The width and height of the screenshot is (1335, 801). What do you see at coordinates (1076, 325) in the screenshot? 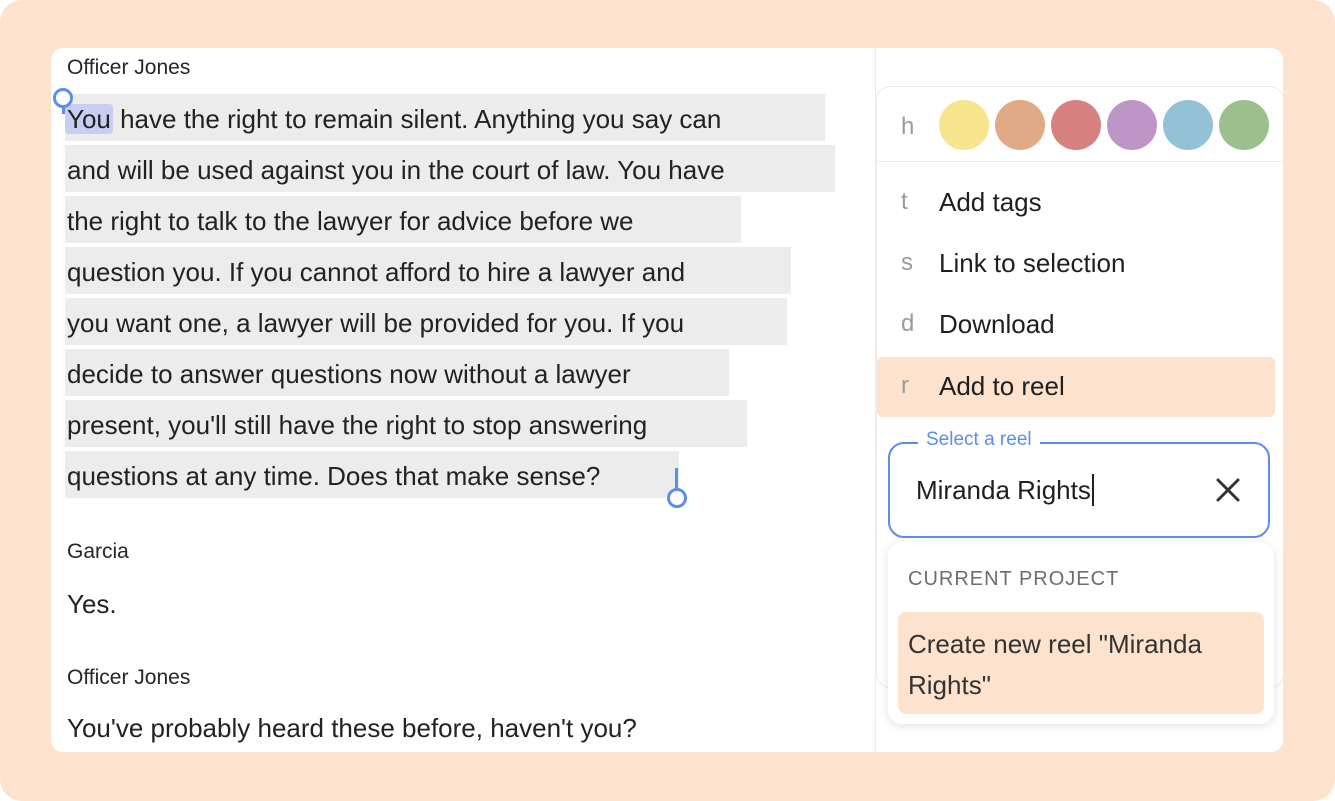
I see `menu-item-download: d Download` at bounding box center [1076, 325].